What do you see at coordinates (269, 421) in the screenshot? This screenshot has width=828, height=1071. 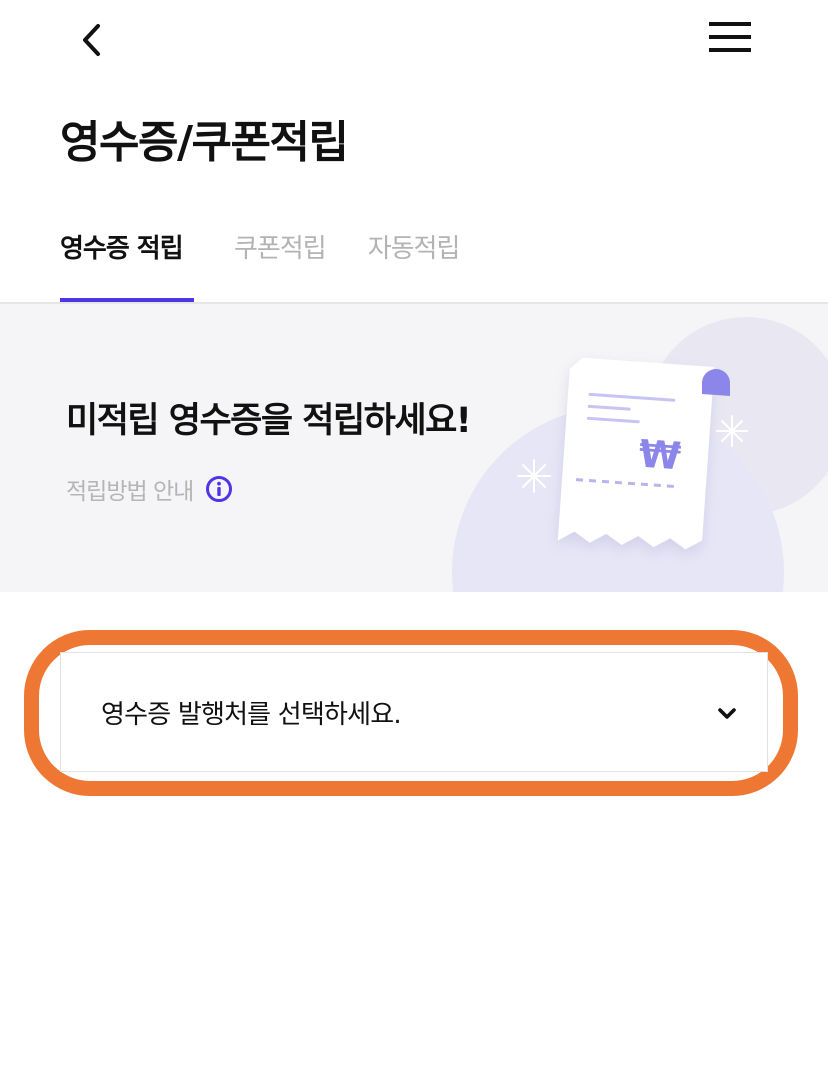 I see `banner-headline: 미적립 영수증을 적립하세요!` at bounding box center [269, 421].